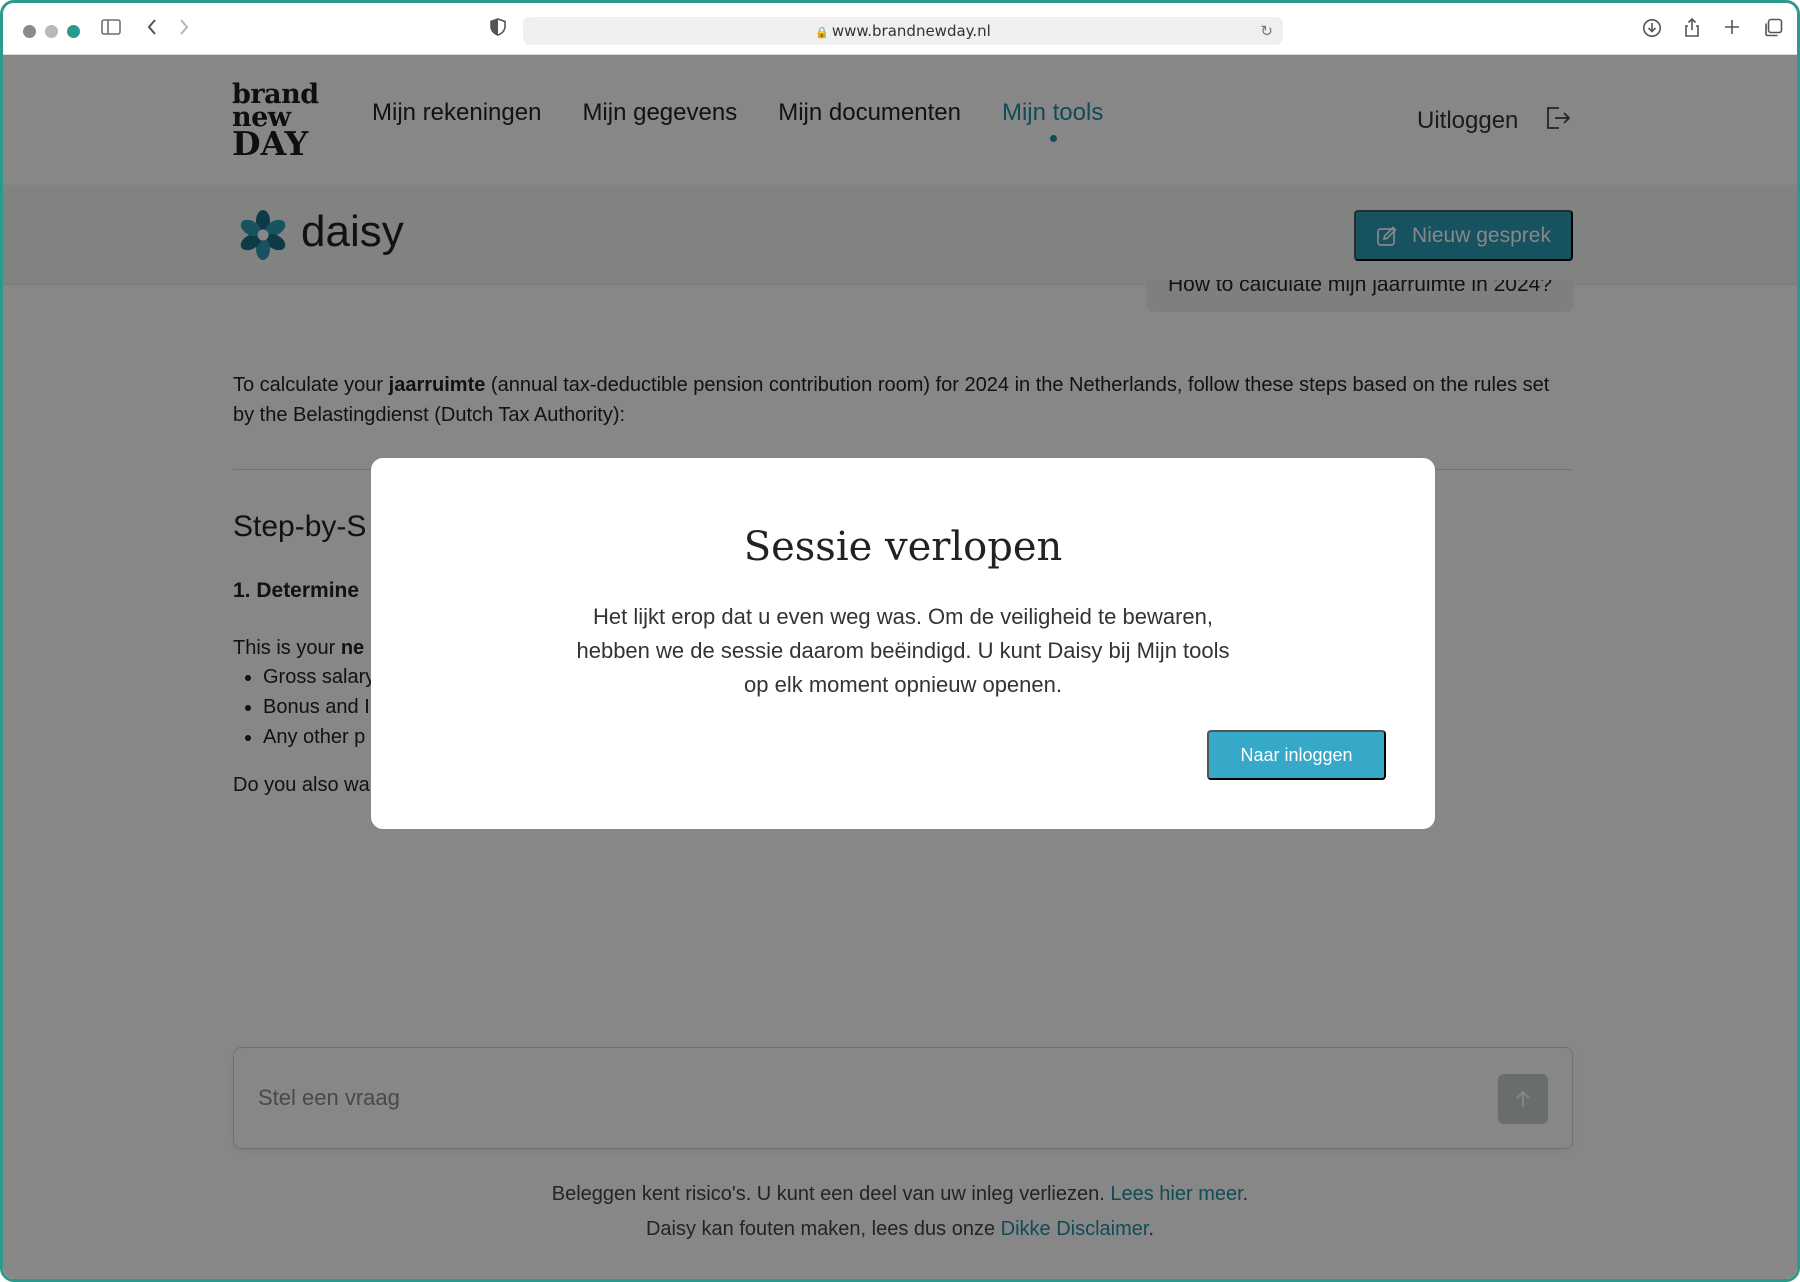 Image resolution: width=1800 pixels, height=1282 pixels. Describe the element at coordinates (911, 31) in the screenshot. I see `url-text: www.brandnewday.nl` at that location.